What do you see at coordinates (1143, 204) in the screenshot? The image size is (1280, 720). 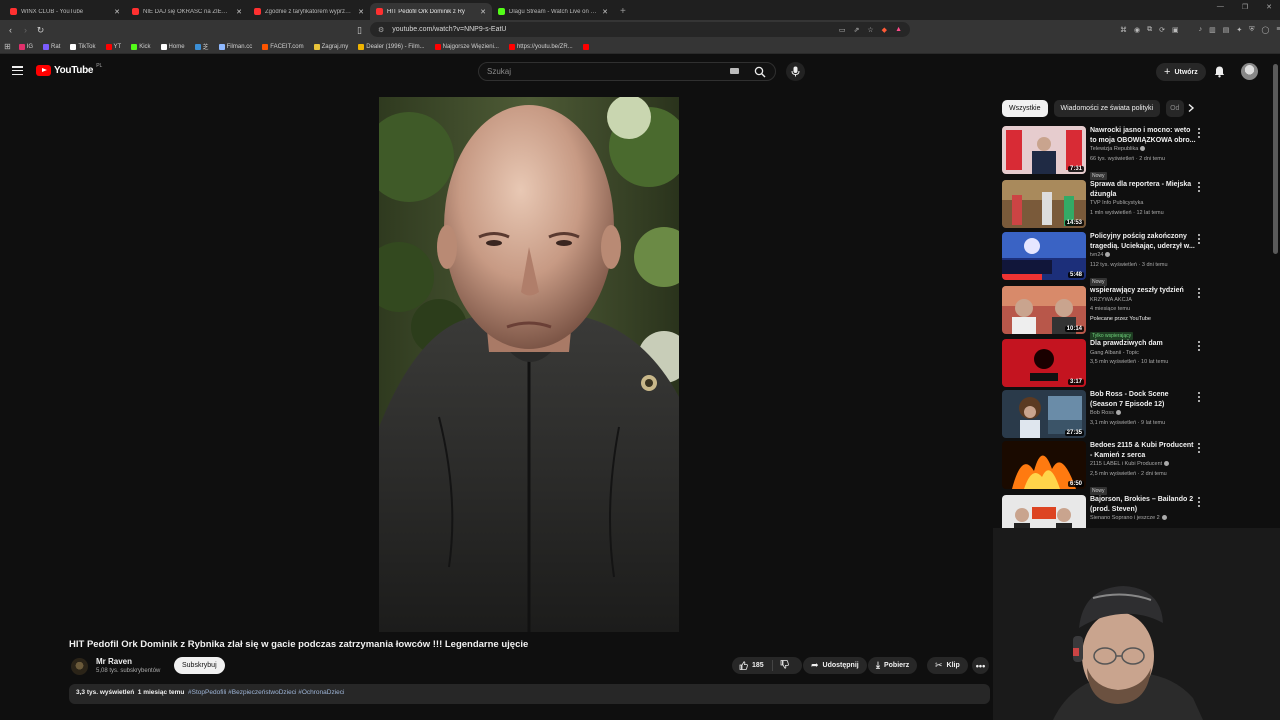 I see `recommended-channel: TVP Info Publicystyka` at bounding box center [1143, 204].